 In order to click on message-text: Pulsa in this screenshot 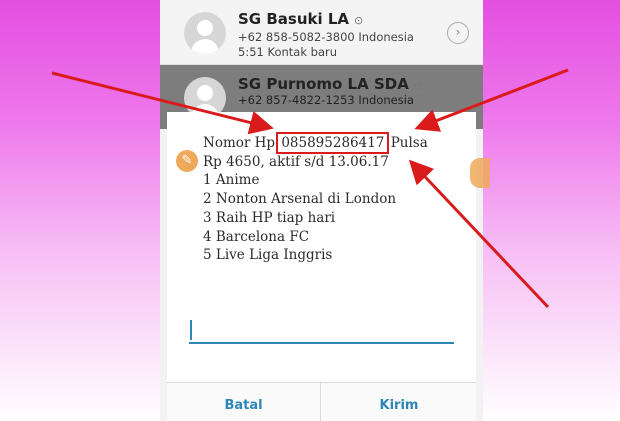, I will do `click(409, 143)`.